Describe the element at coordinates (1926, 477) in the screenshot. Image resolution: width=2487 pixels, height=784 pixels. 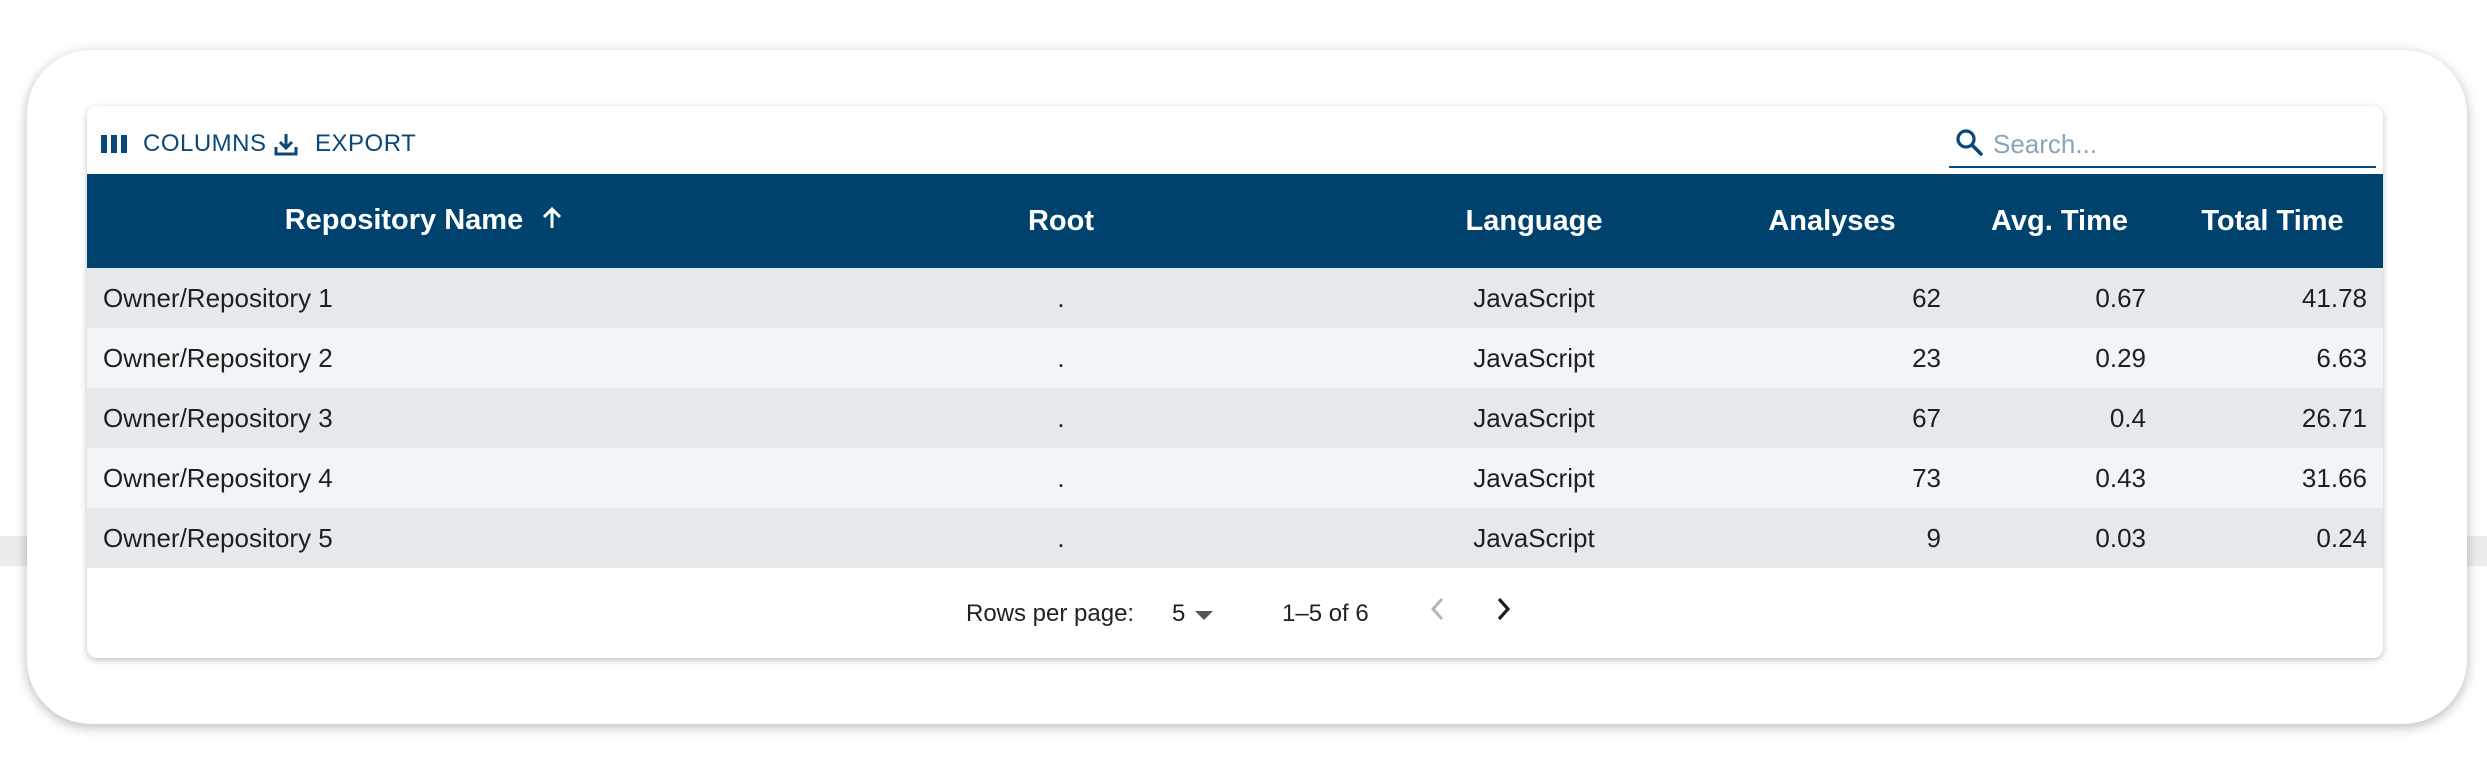
I see `cell-analyses: 73` at that location.